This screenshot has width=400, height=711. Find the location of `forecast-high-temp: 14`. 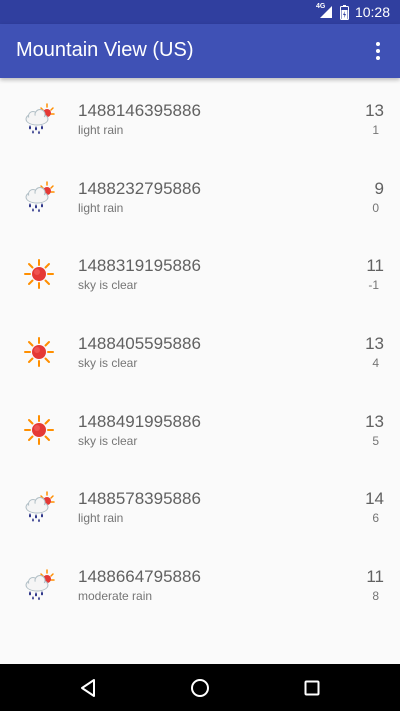

forecast-high-temp: 14 is located at coordinates (374, 499).